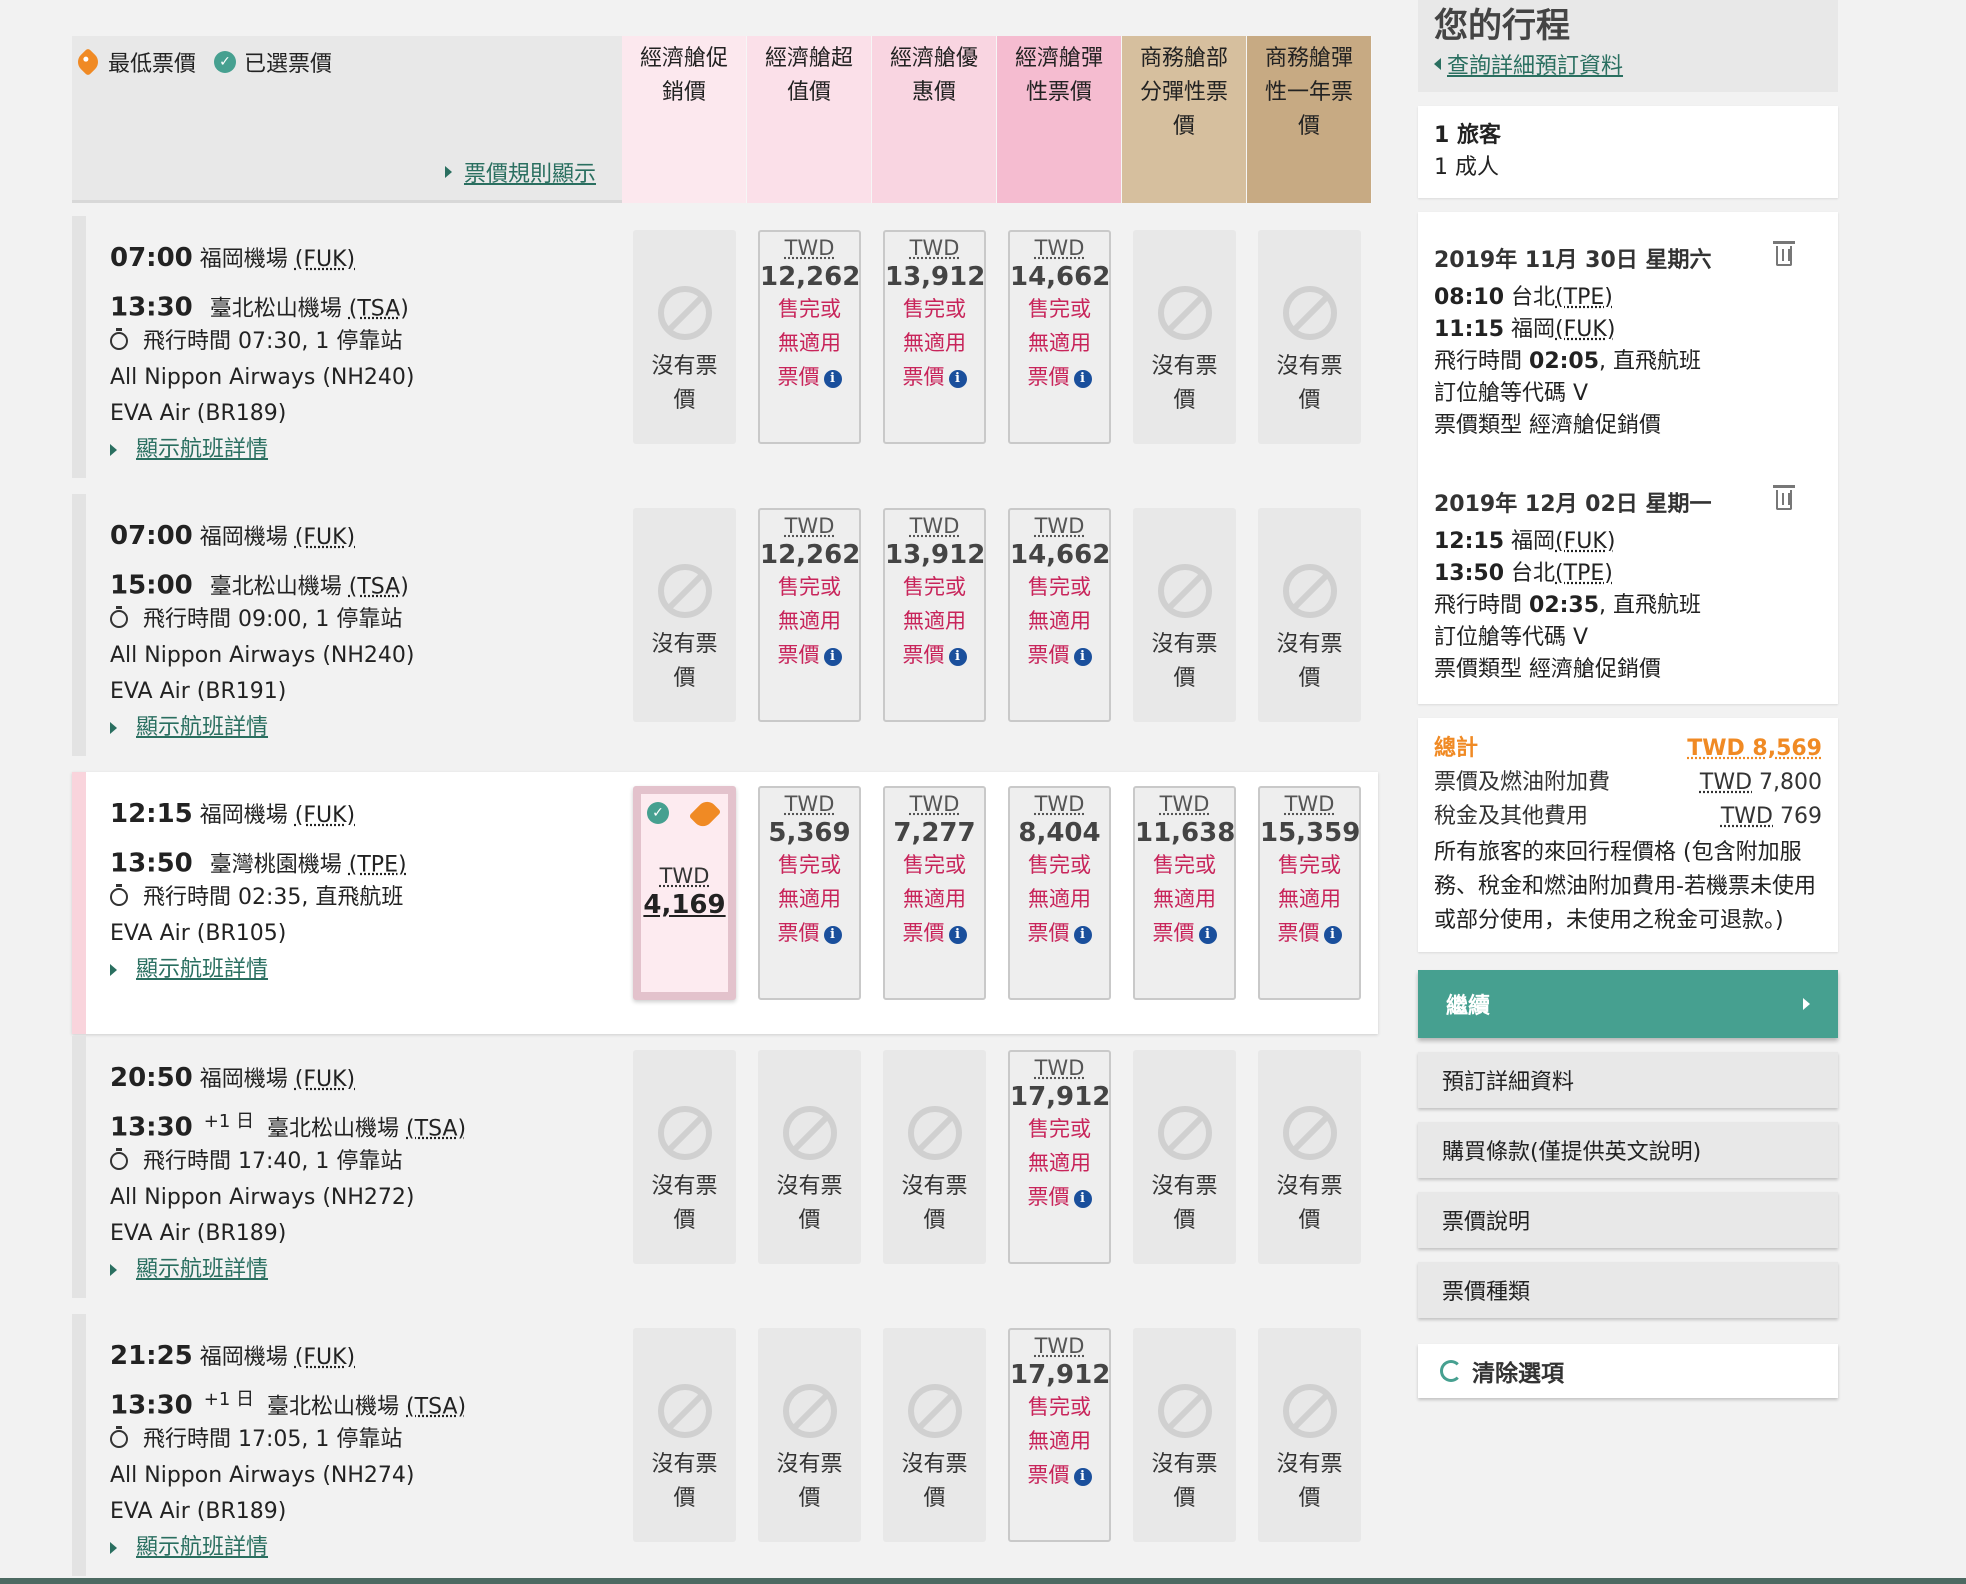  I want to click on panel-button: 預訂詳細資料, so click(1628, 1080).